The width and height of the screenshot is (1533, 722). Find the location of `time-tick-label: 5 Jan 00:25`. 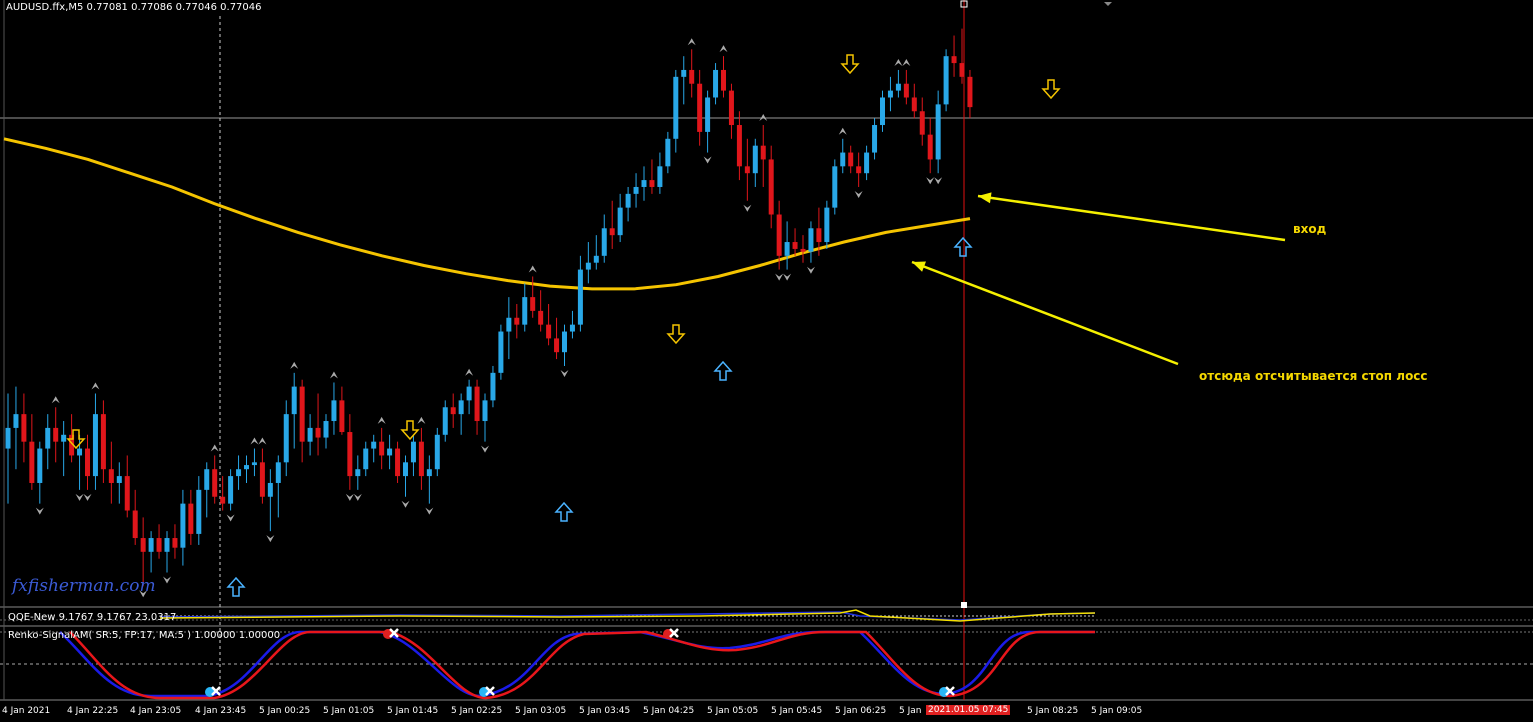

time-tick-label: 5 Jan 00:25 is located at coordinates (285, 711).